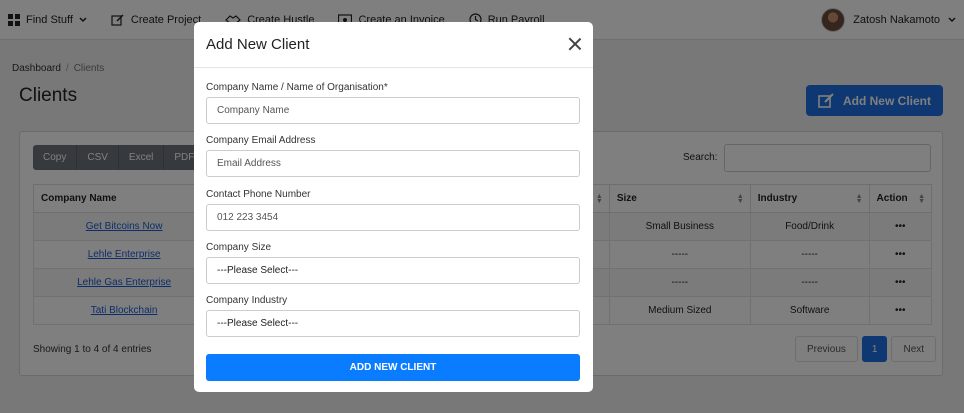 The image size is (964, 413). What do you see at coordinates (393, 367) in the screenshot?
I see `add-new-client-submit-button: ADD NEW CLIENT` at bounding box center [393, 367].